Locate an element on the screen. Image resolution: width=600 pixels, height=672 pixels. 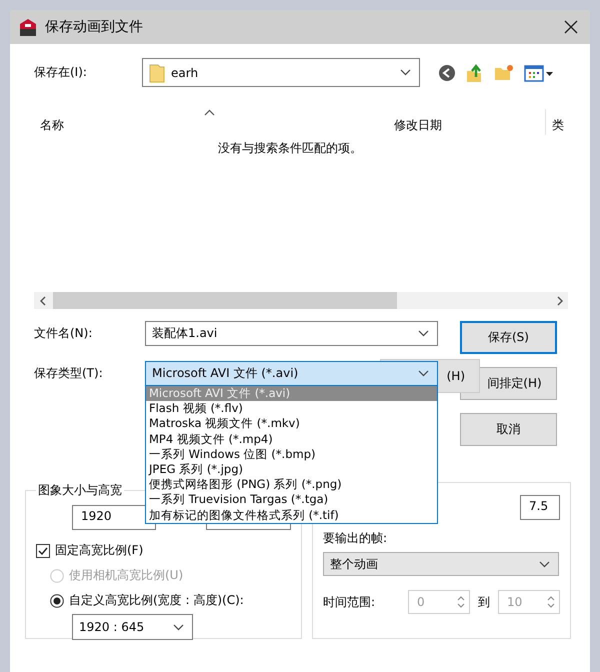
window-title: 保存动画到文件 is located at coordinates (94, 27).